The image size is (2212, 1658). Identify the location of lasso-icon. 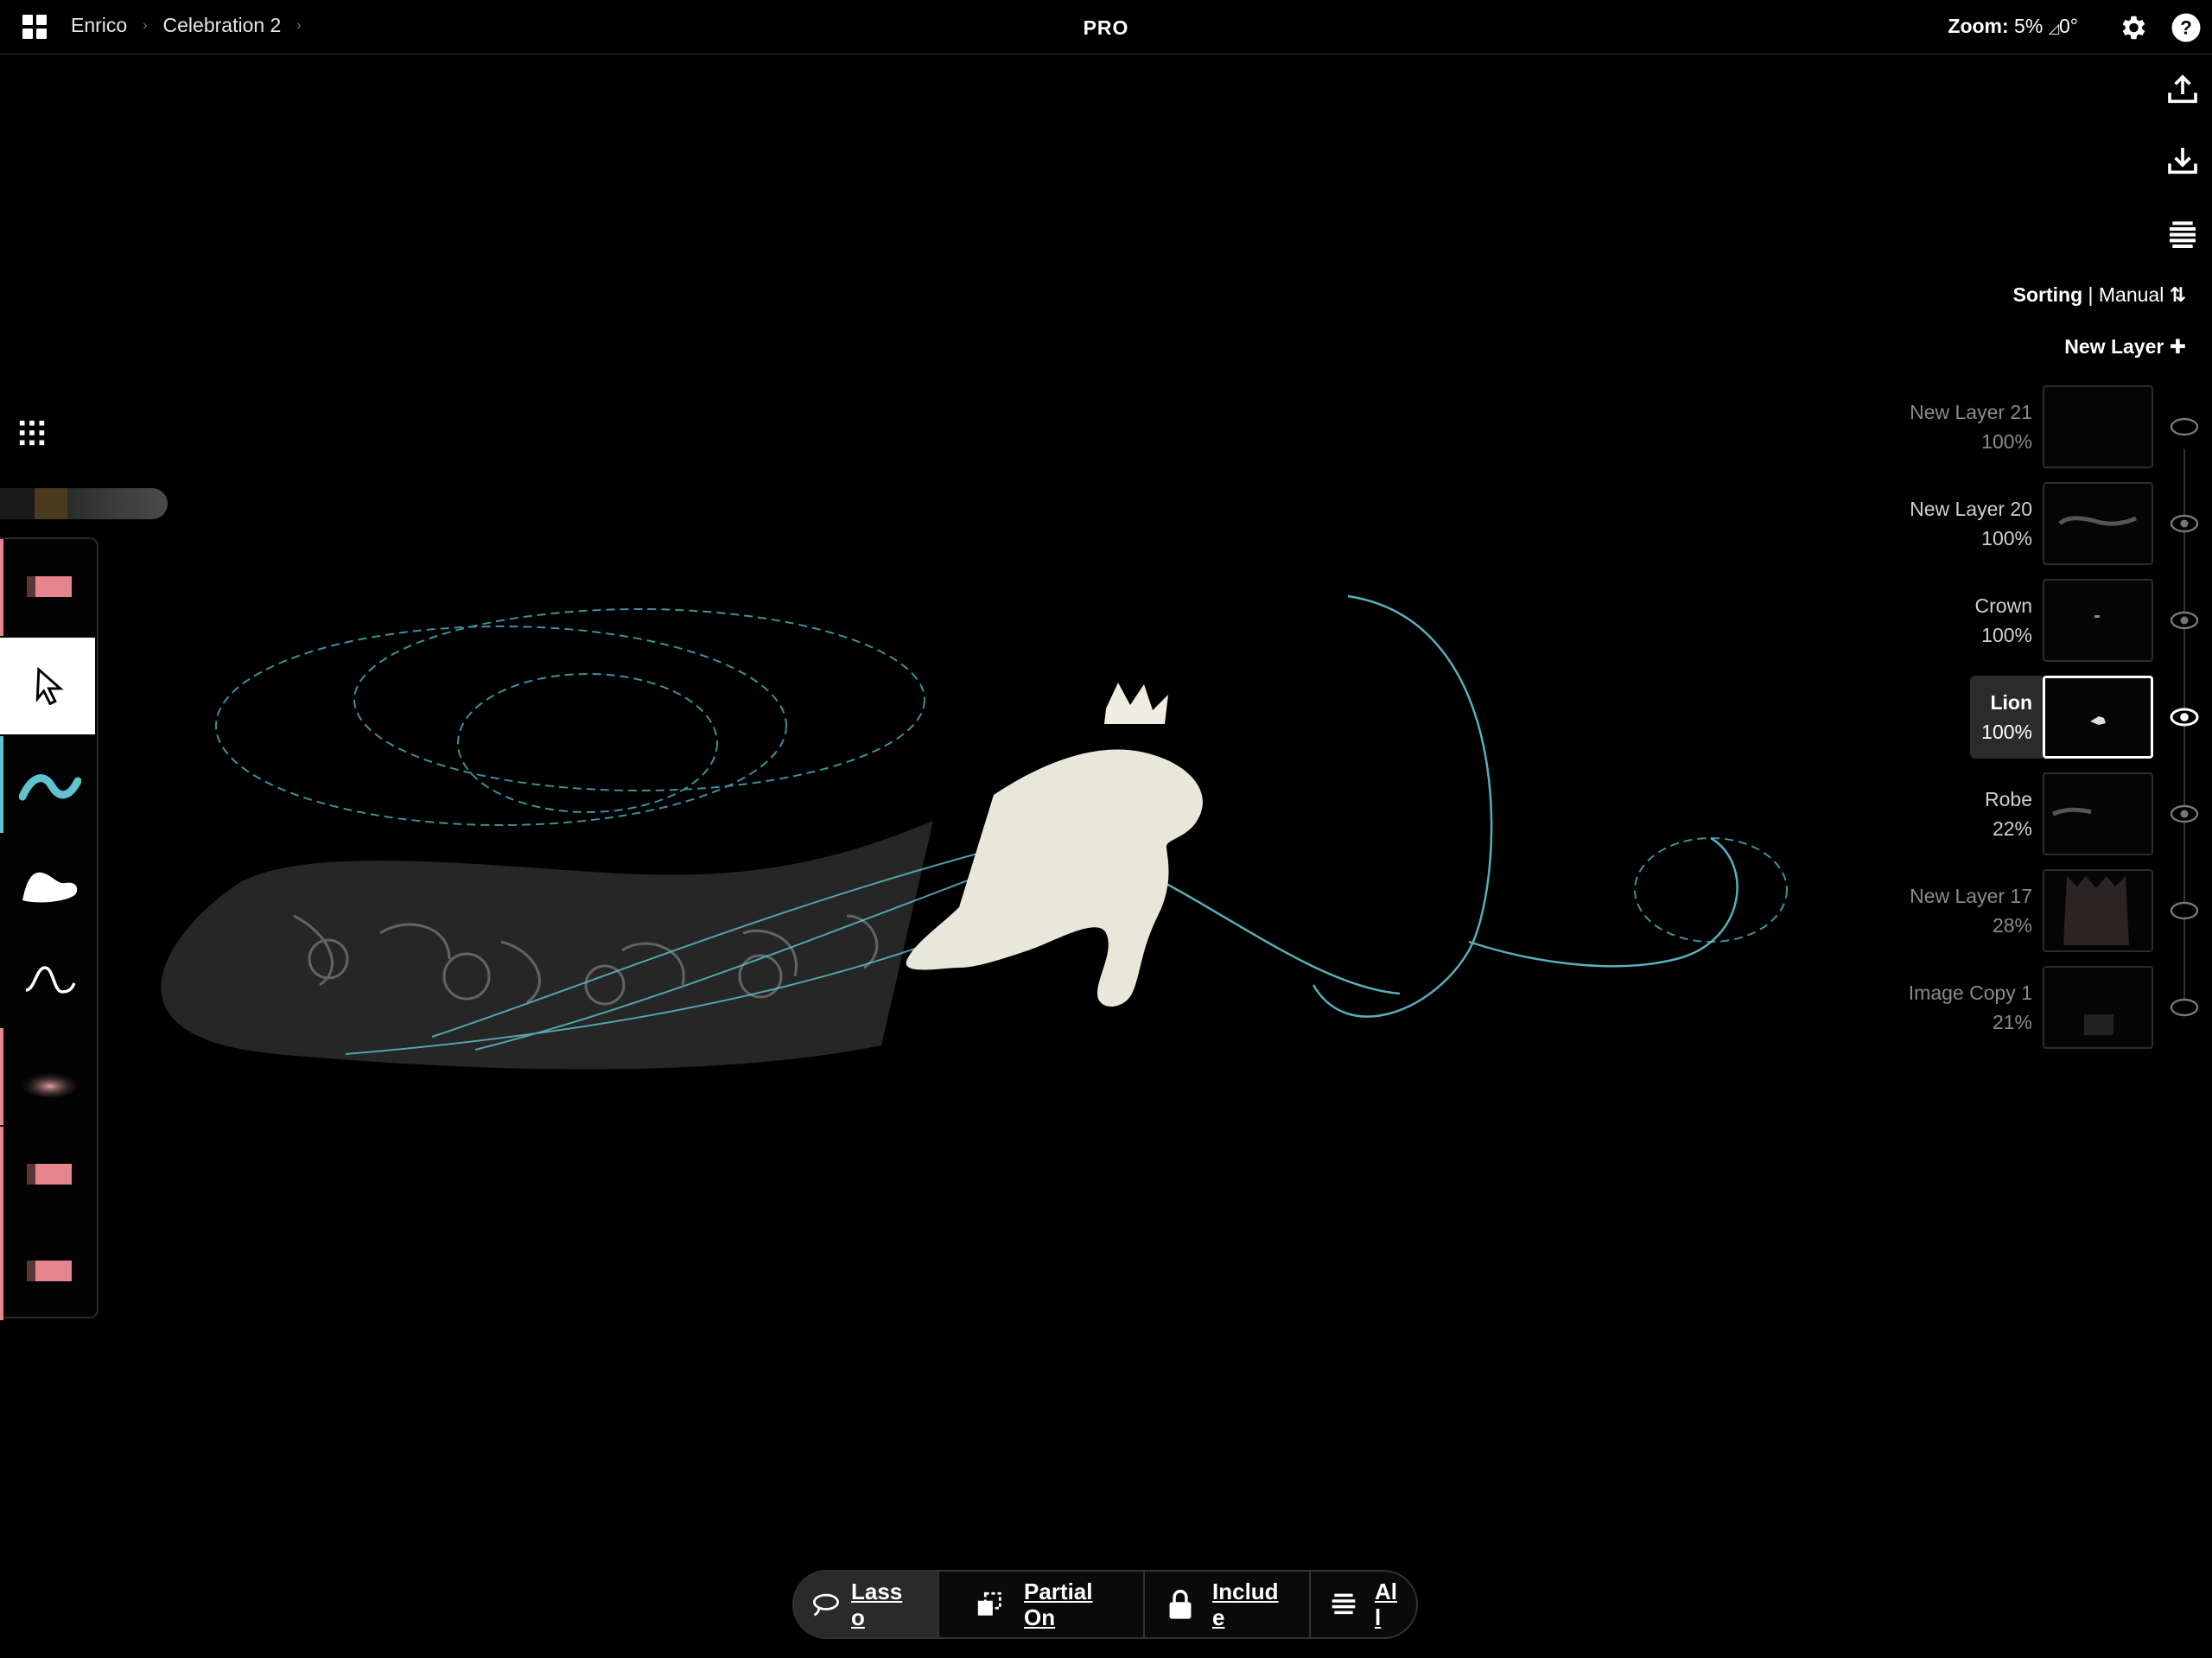
(826, 1605).